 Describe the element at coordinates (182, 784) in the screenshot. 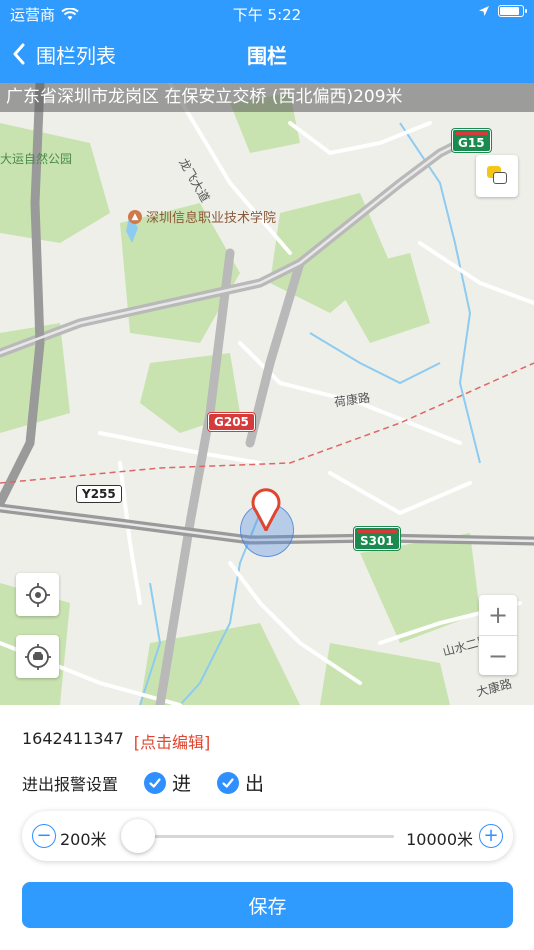

I see `enter-label: 进` at that location.